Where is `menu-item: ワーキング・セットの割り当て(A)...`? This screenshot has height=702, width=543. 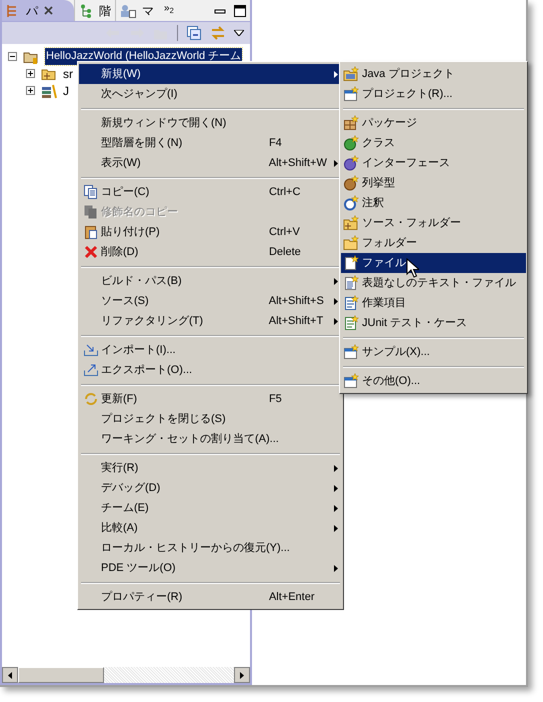
menu-item: ワーキング・セットの割り当て(A)... is located at coordinates (210, 439).